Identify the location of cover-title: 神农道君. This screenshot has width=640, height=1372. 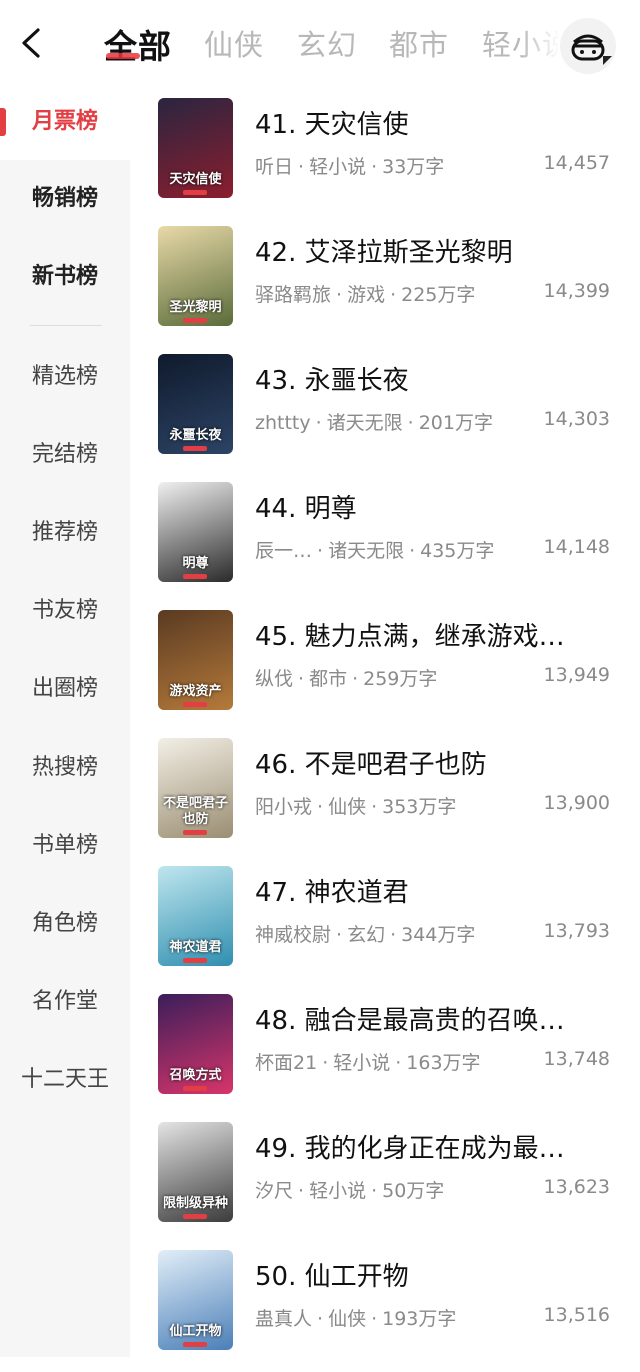
(195, 947).